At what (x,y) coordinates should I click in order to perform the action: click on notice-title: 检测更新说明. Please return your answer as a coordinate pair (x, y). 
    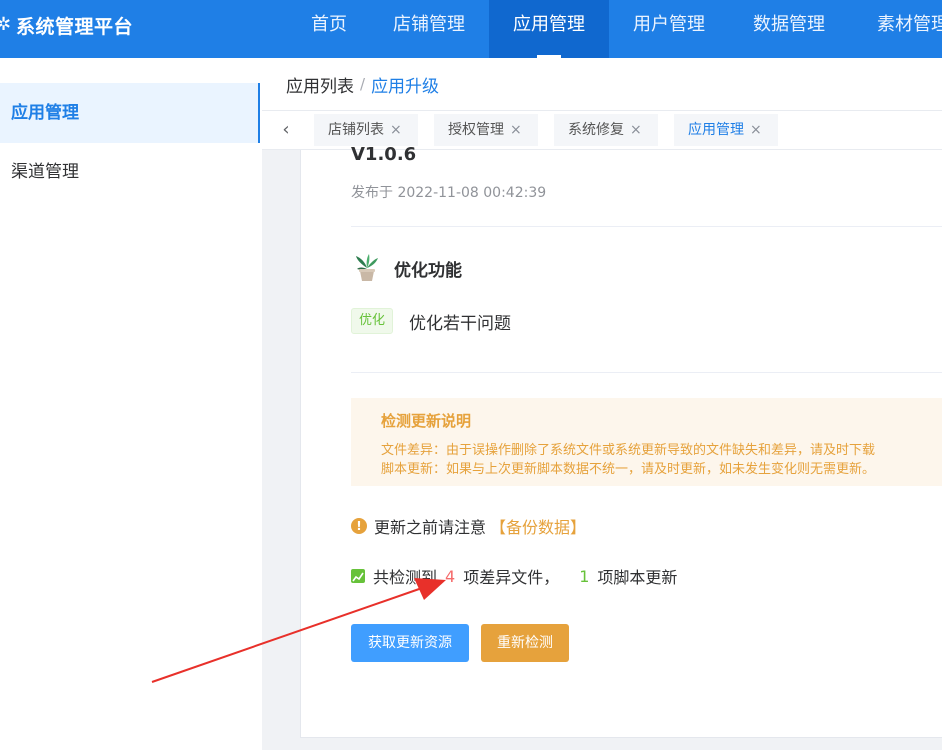
    Looking at the image, I should click on (426, 421).